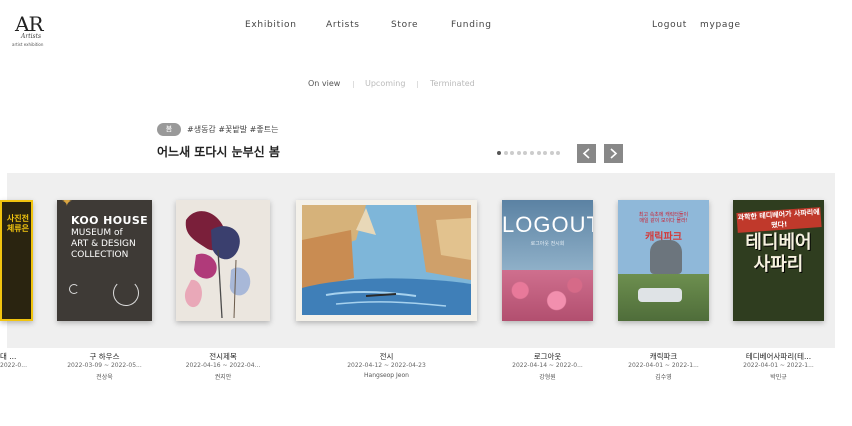  I want to click on mypage-link: mypage, so click(720, 25).